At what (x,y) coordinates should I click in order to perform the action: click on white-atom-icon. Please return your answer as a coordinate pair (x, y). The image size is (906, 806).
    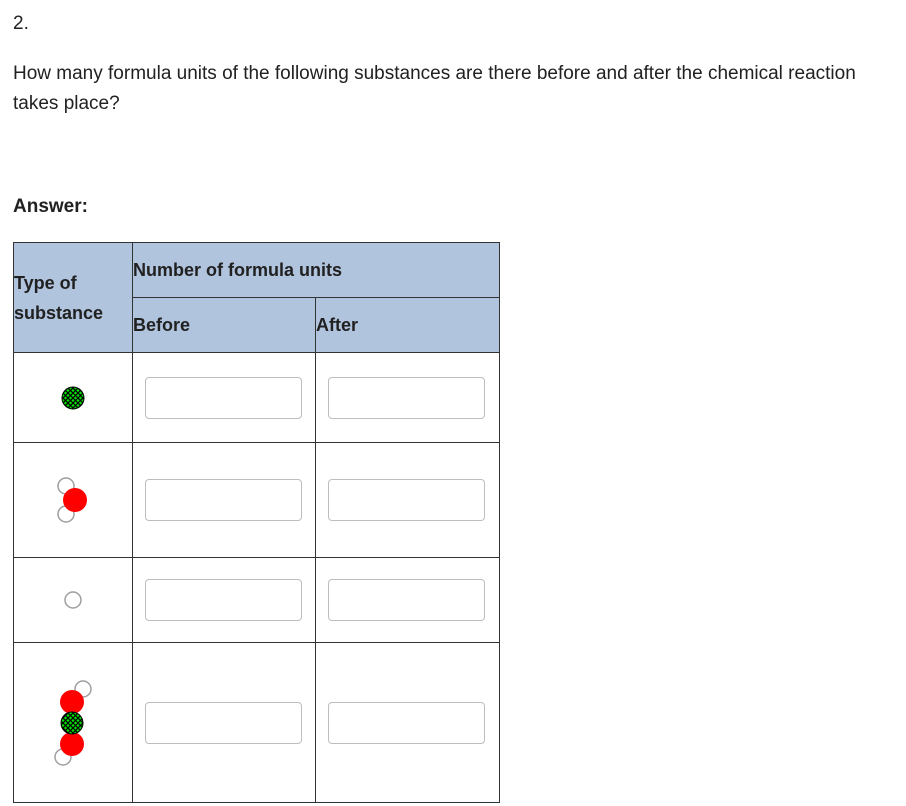
    Looking at the image, I should click on (73, 600).